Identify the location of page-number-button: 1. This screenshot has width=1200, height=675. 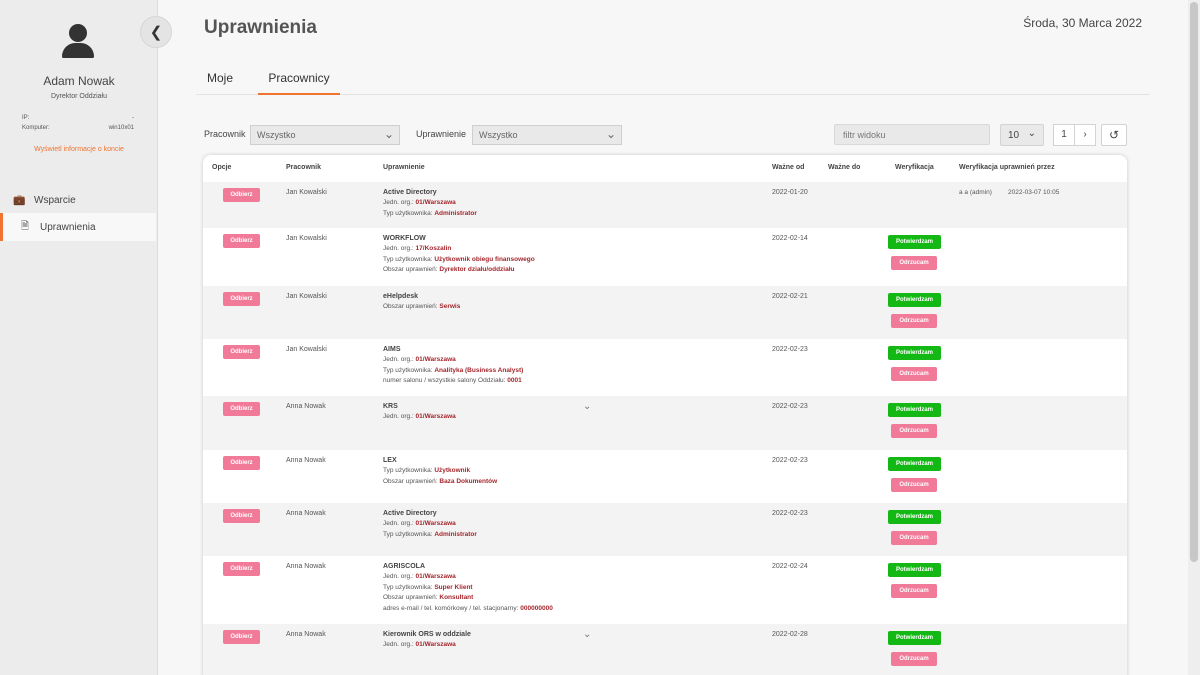
(1064, 135).